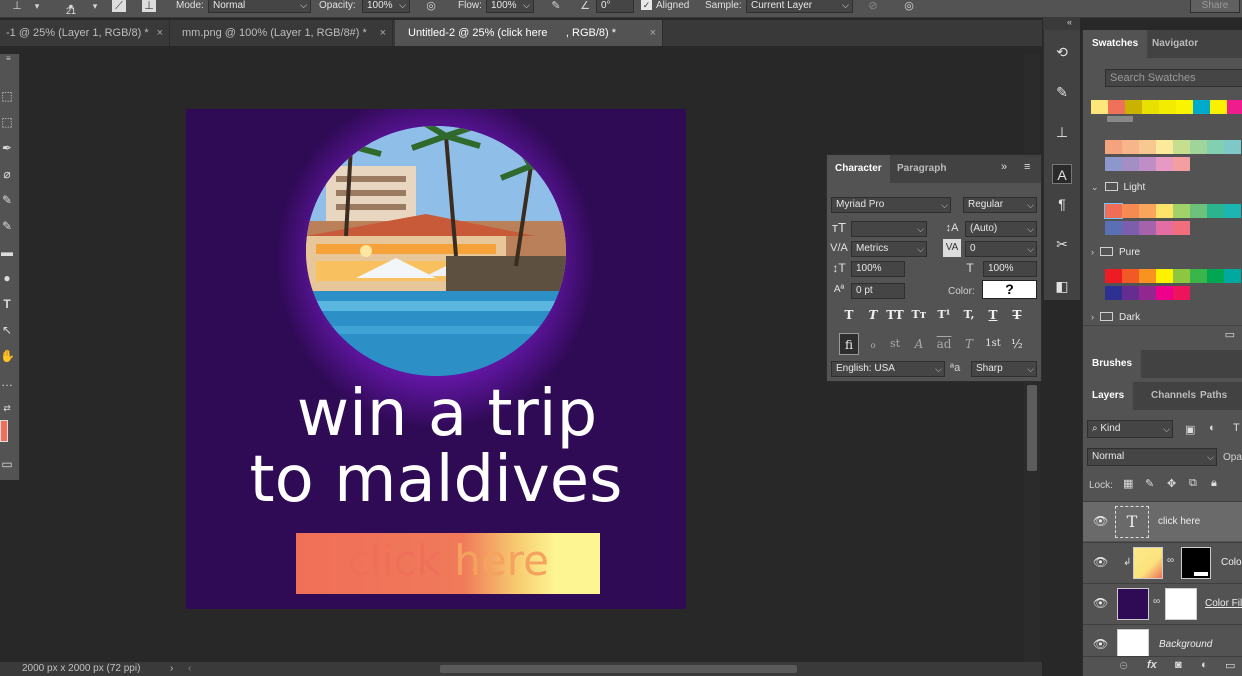  What do you see at coordinates (1193, 483) in the screenshot?
I see `lock-artboard-icon: ⧉` at bounding box center [1193, 483].